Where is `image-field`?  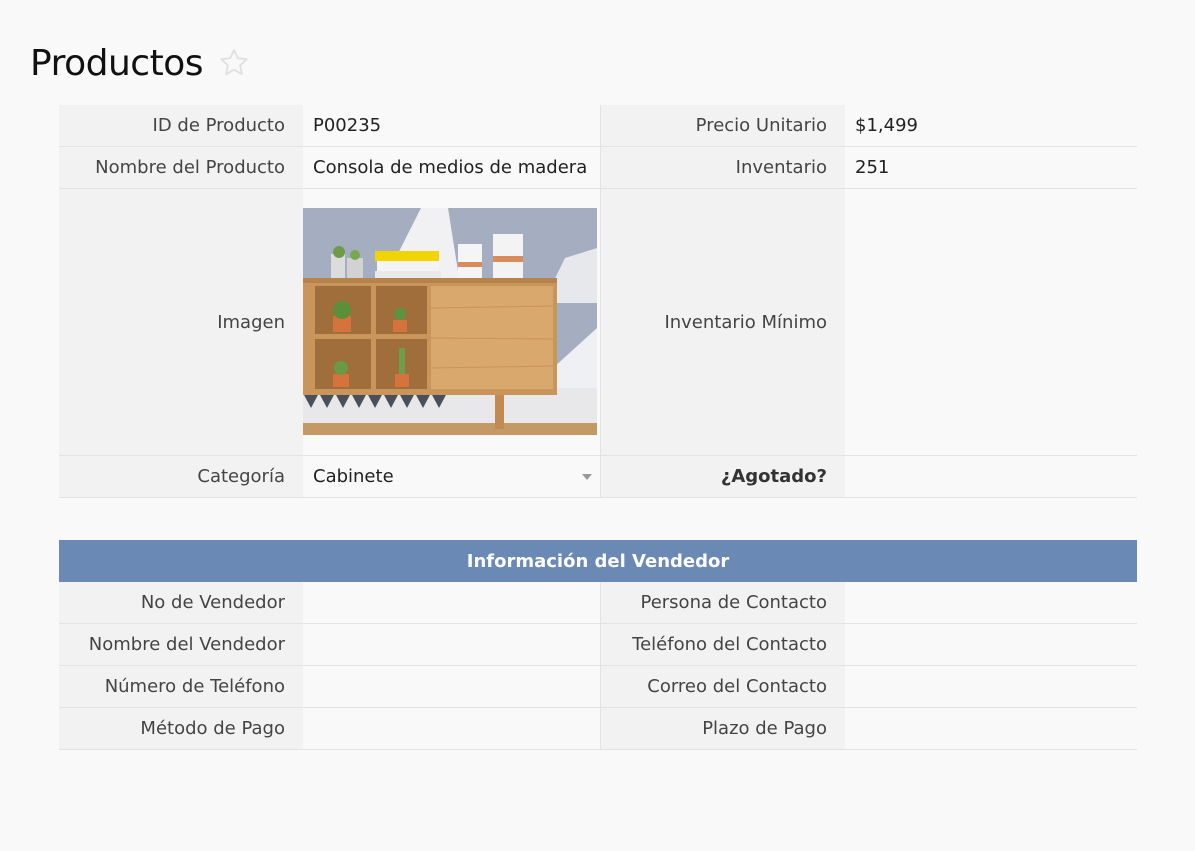 image-field is located at coordinates (452, 322).